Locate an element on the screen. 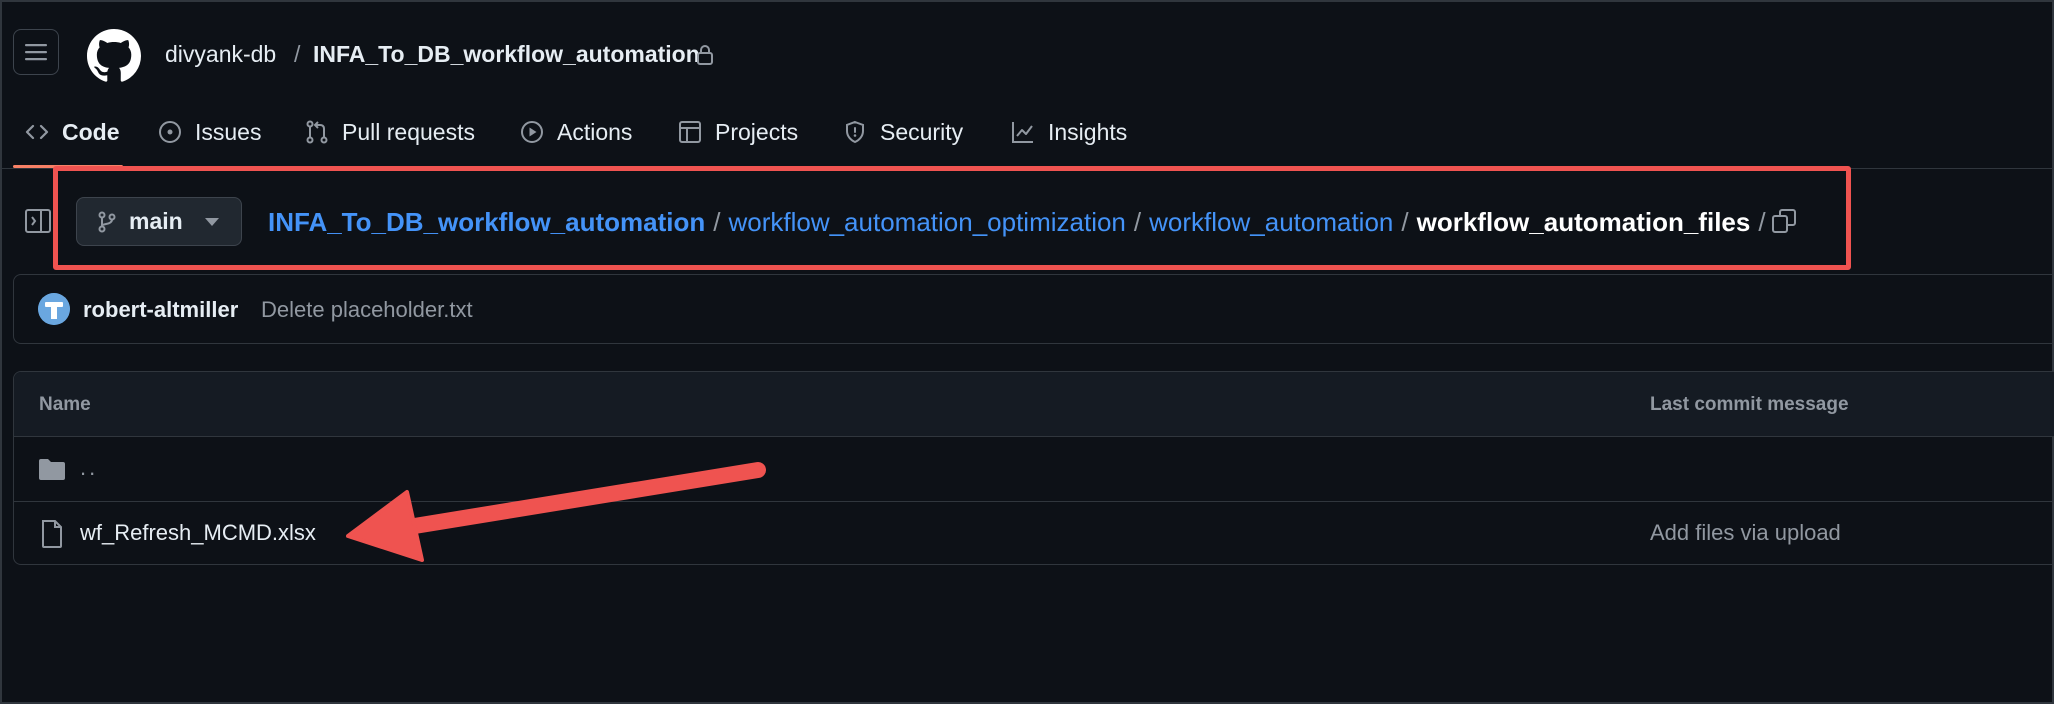 This screenshot has width=2054, height=704. tab-security: Security is located at coordinates (902, 132).